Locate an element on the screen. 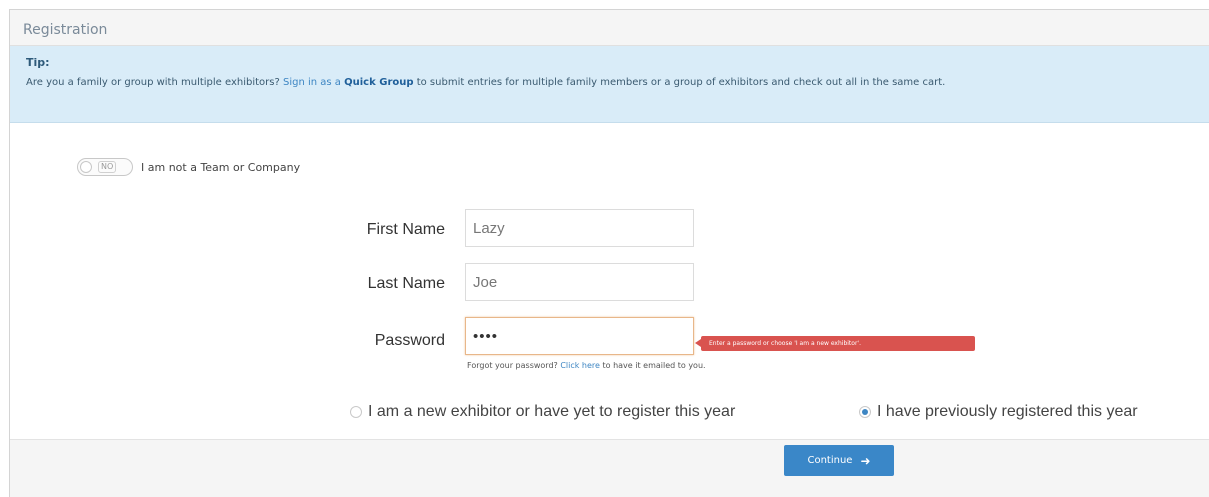 This screenshot has height=497, width=1209. last-name-field is located at coordinates (579, 282).